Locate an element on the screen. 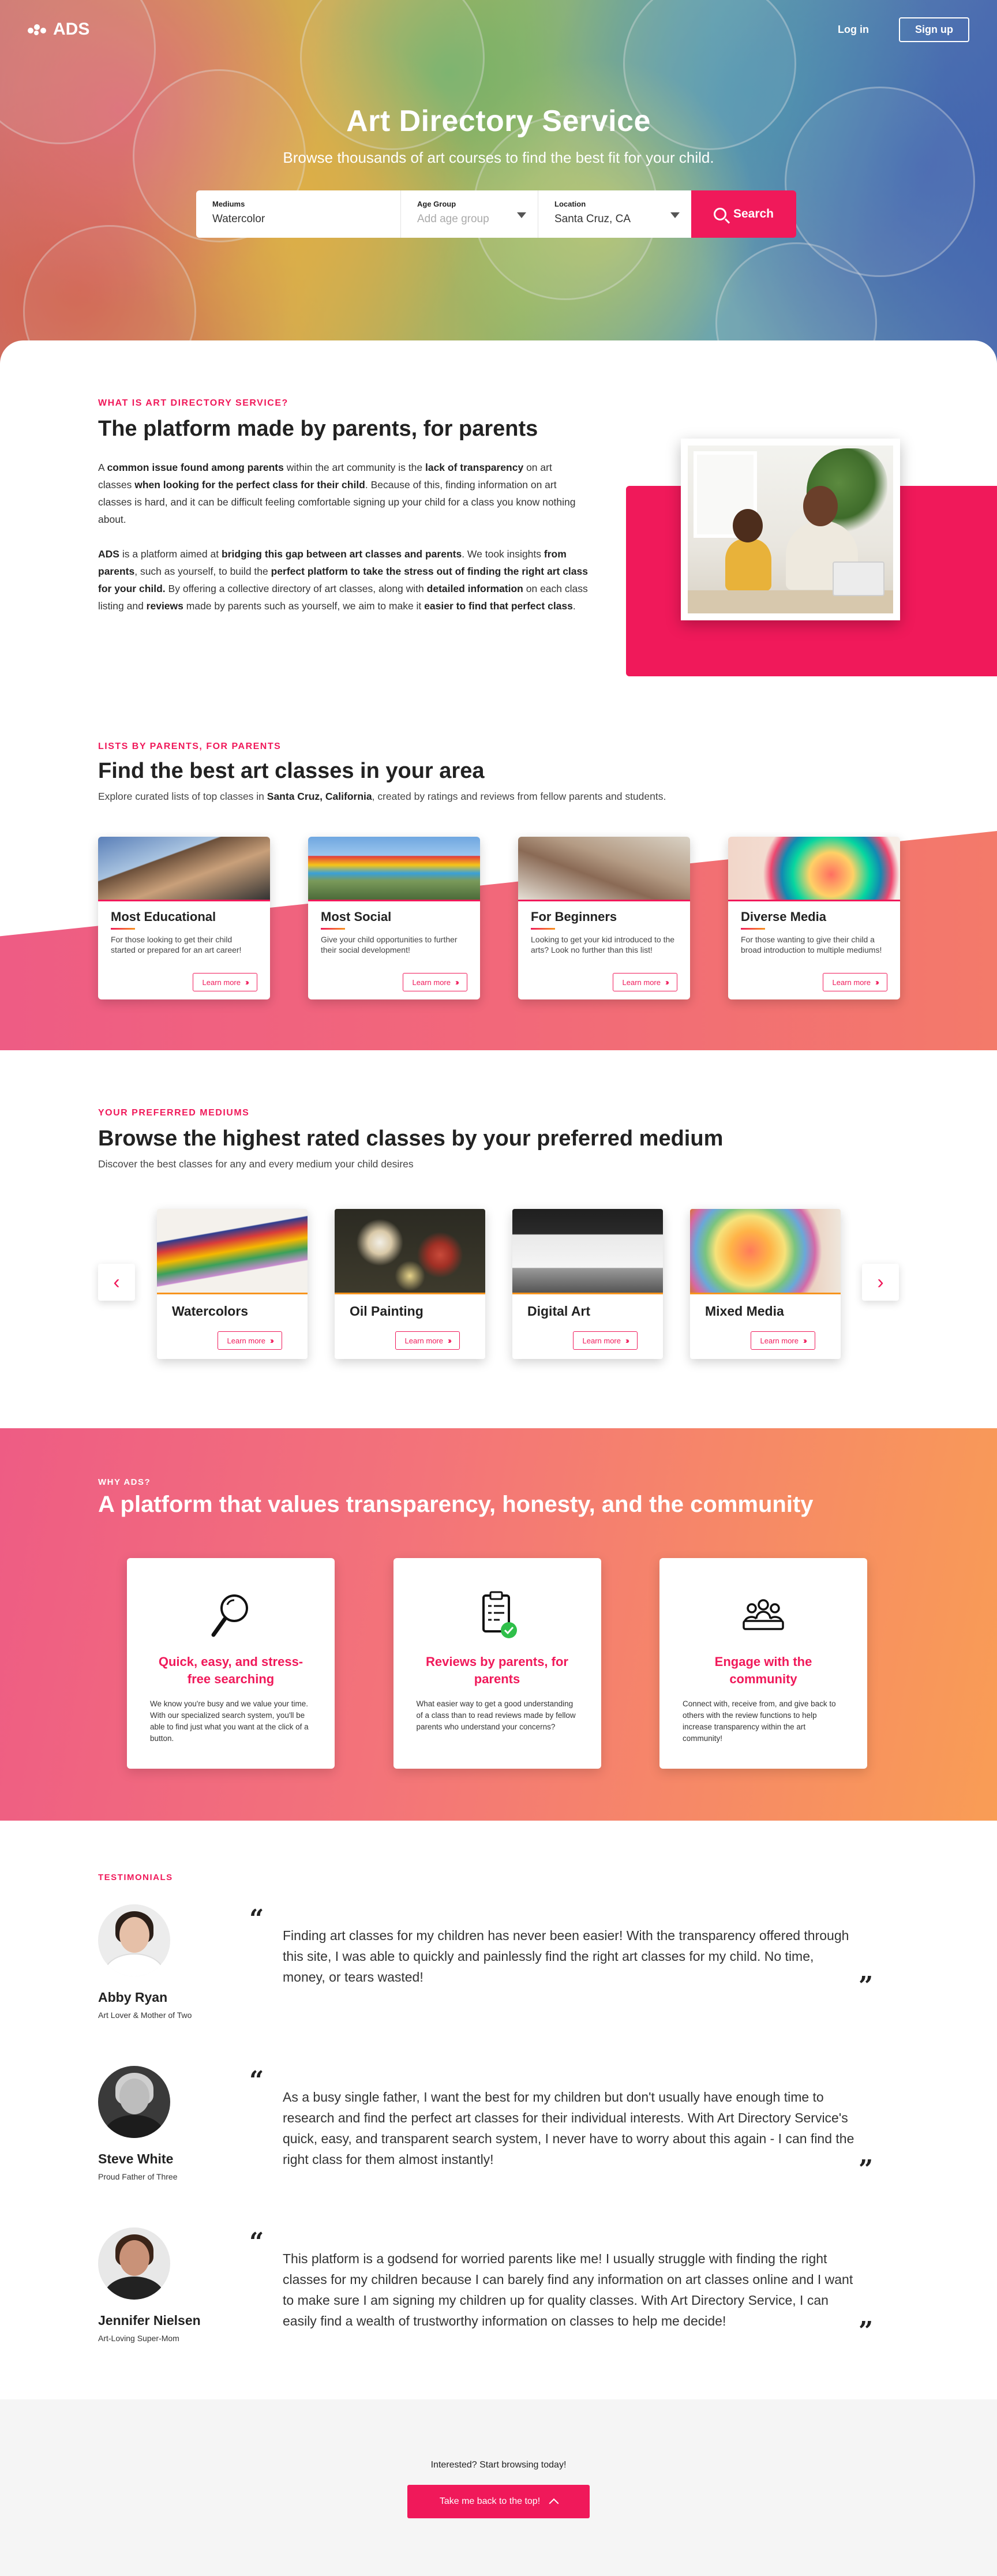  testimonials-eyebrow: TESTIMONIALS is located at coordinates (135, 1878).